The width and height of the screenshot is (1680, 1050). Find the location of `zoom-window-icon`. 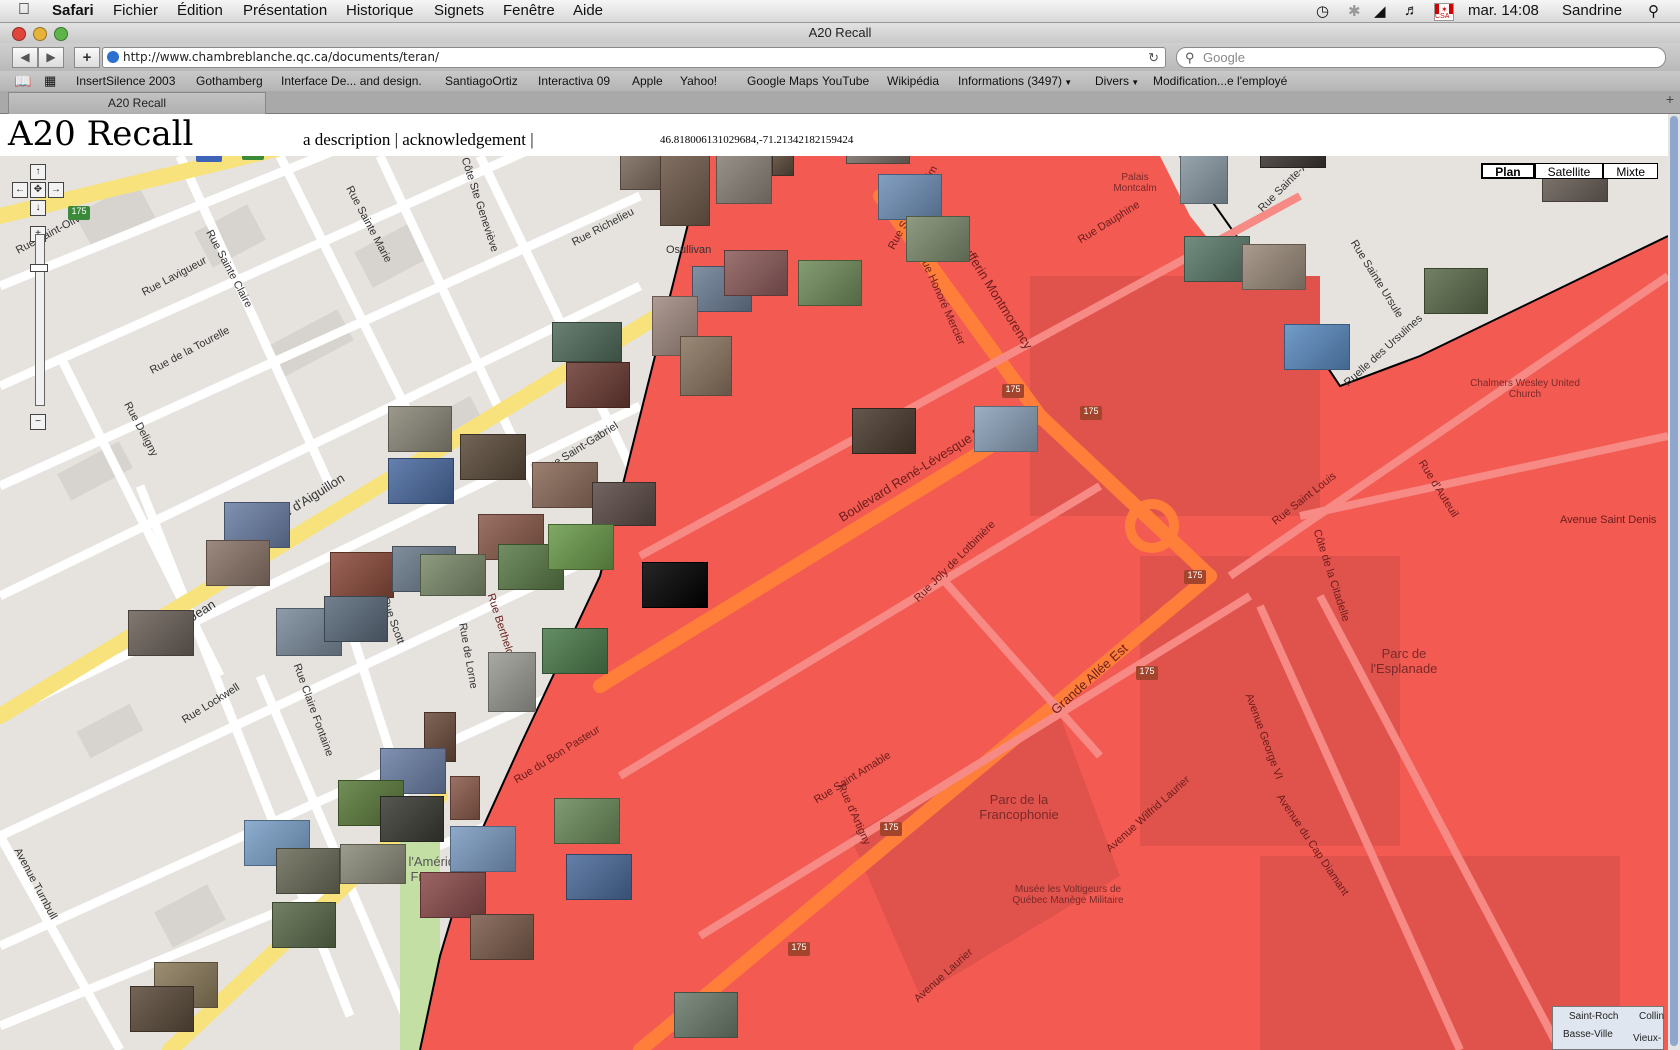

zoom-window-icon is located at coordinates (61, 34).